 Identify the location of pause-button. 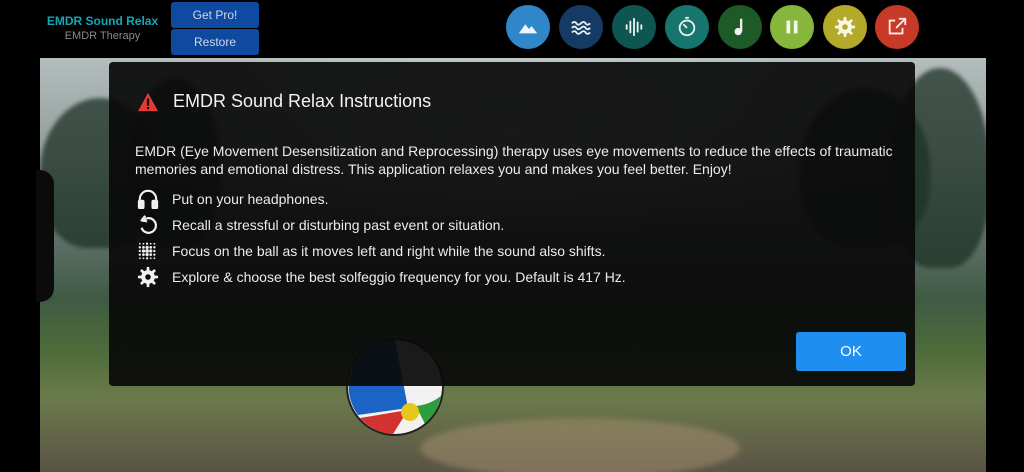
(792, 27).